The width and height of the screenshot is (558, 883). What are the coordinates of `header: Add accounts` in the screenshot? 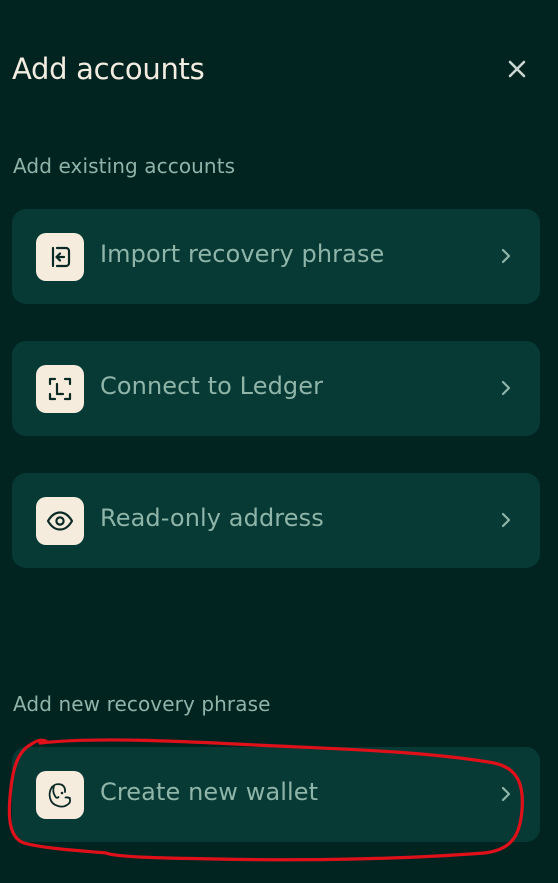 It's located at (277, 72).